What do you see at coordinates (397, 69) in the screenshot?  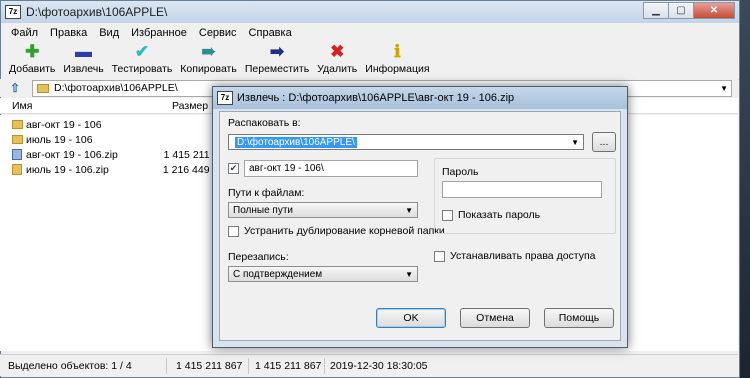 I see `toolbar-button-label: Информация` at bounding box center [397, 69].